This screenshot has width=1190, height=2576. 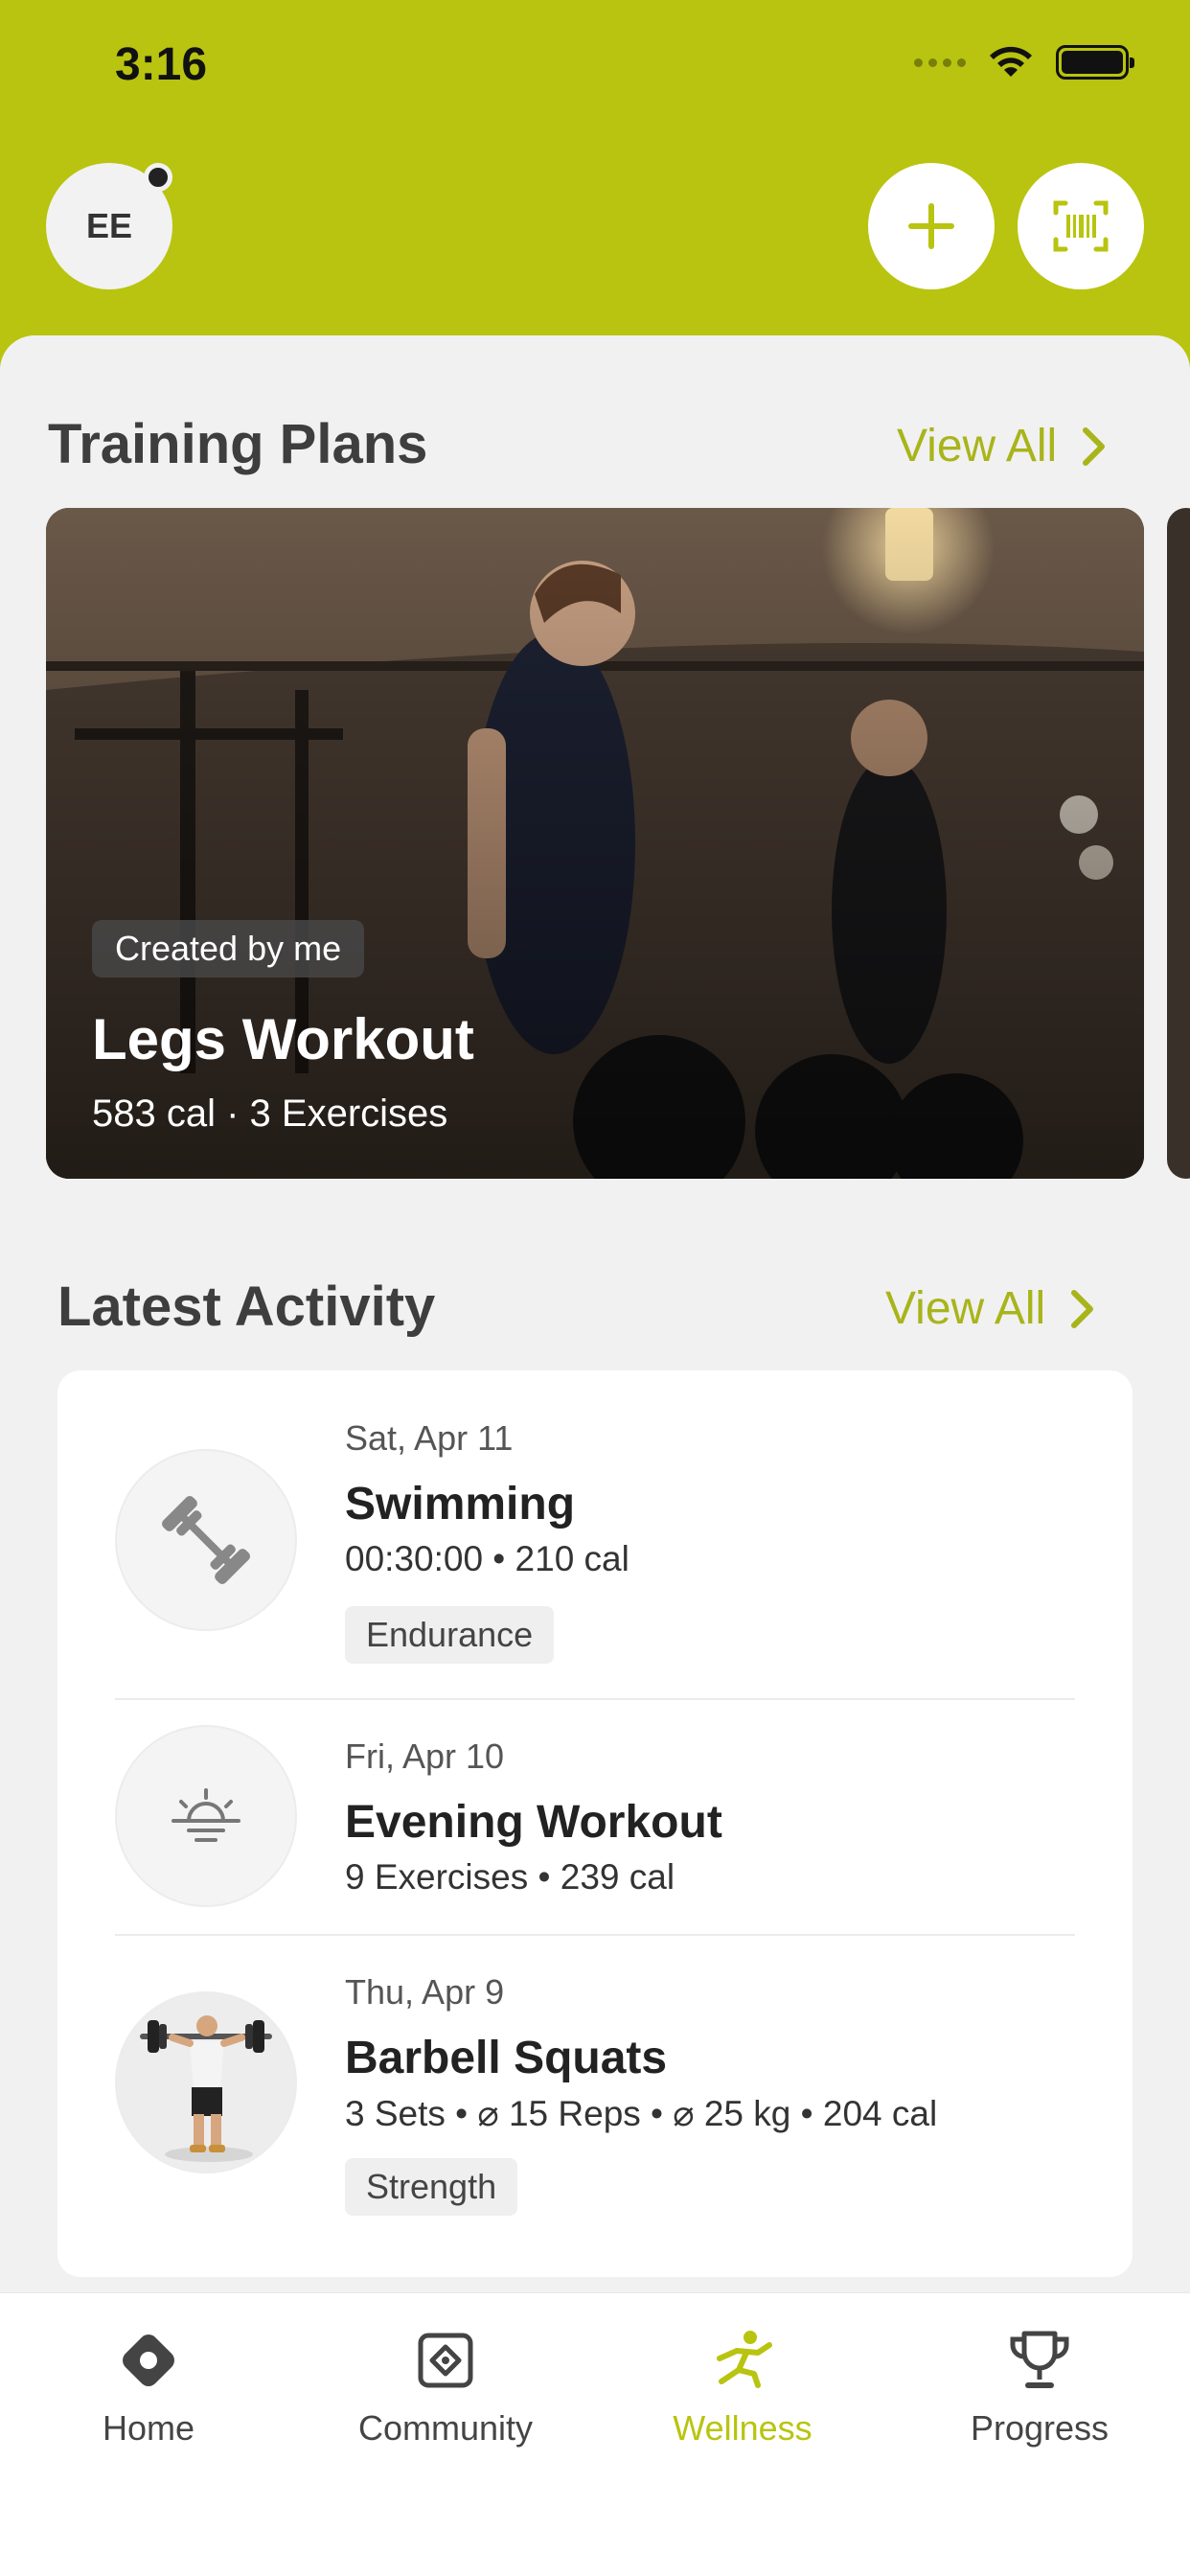 What do you see at coordinates (1178, 843) in the screenshot?
I see `next-plan-card-peek` at bounding box center [1178, 843].